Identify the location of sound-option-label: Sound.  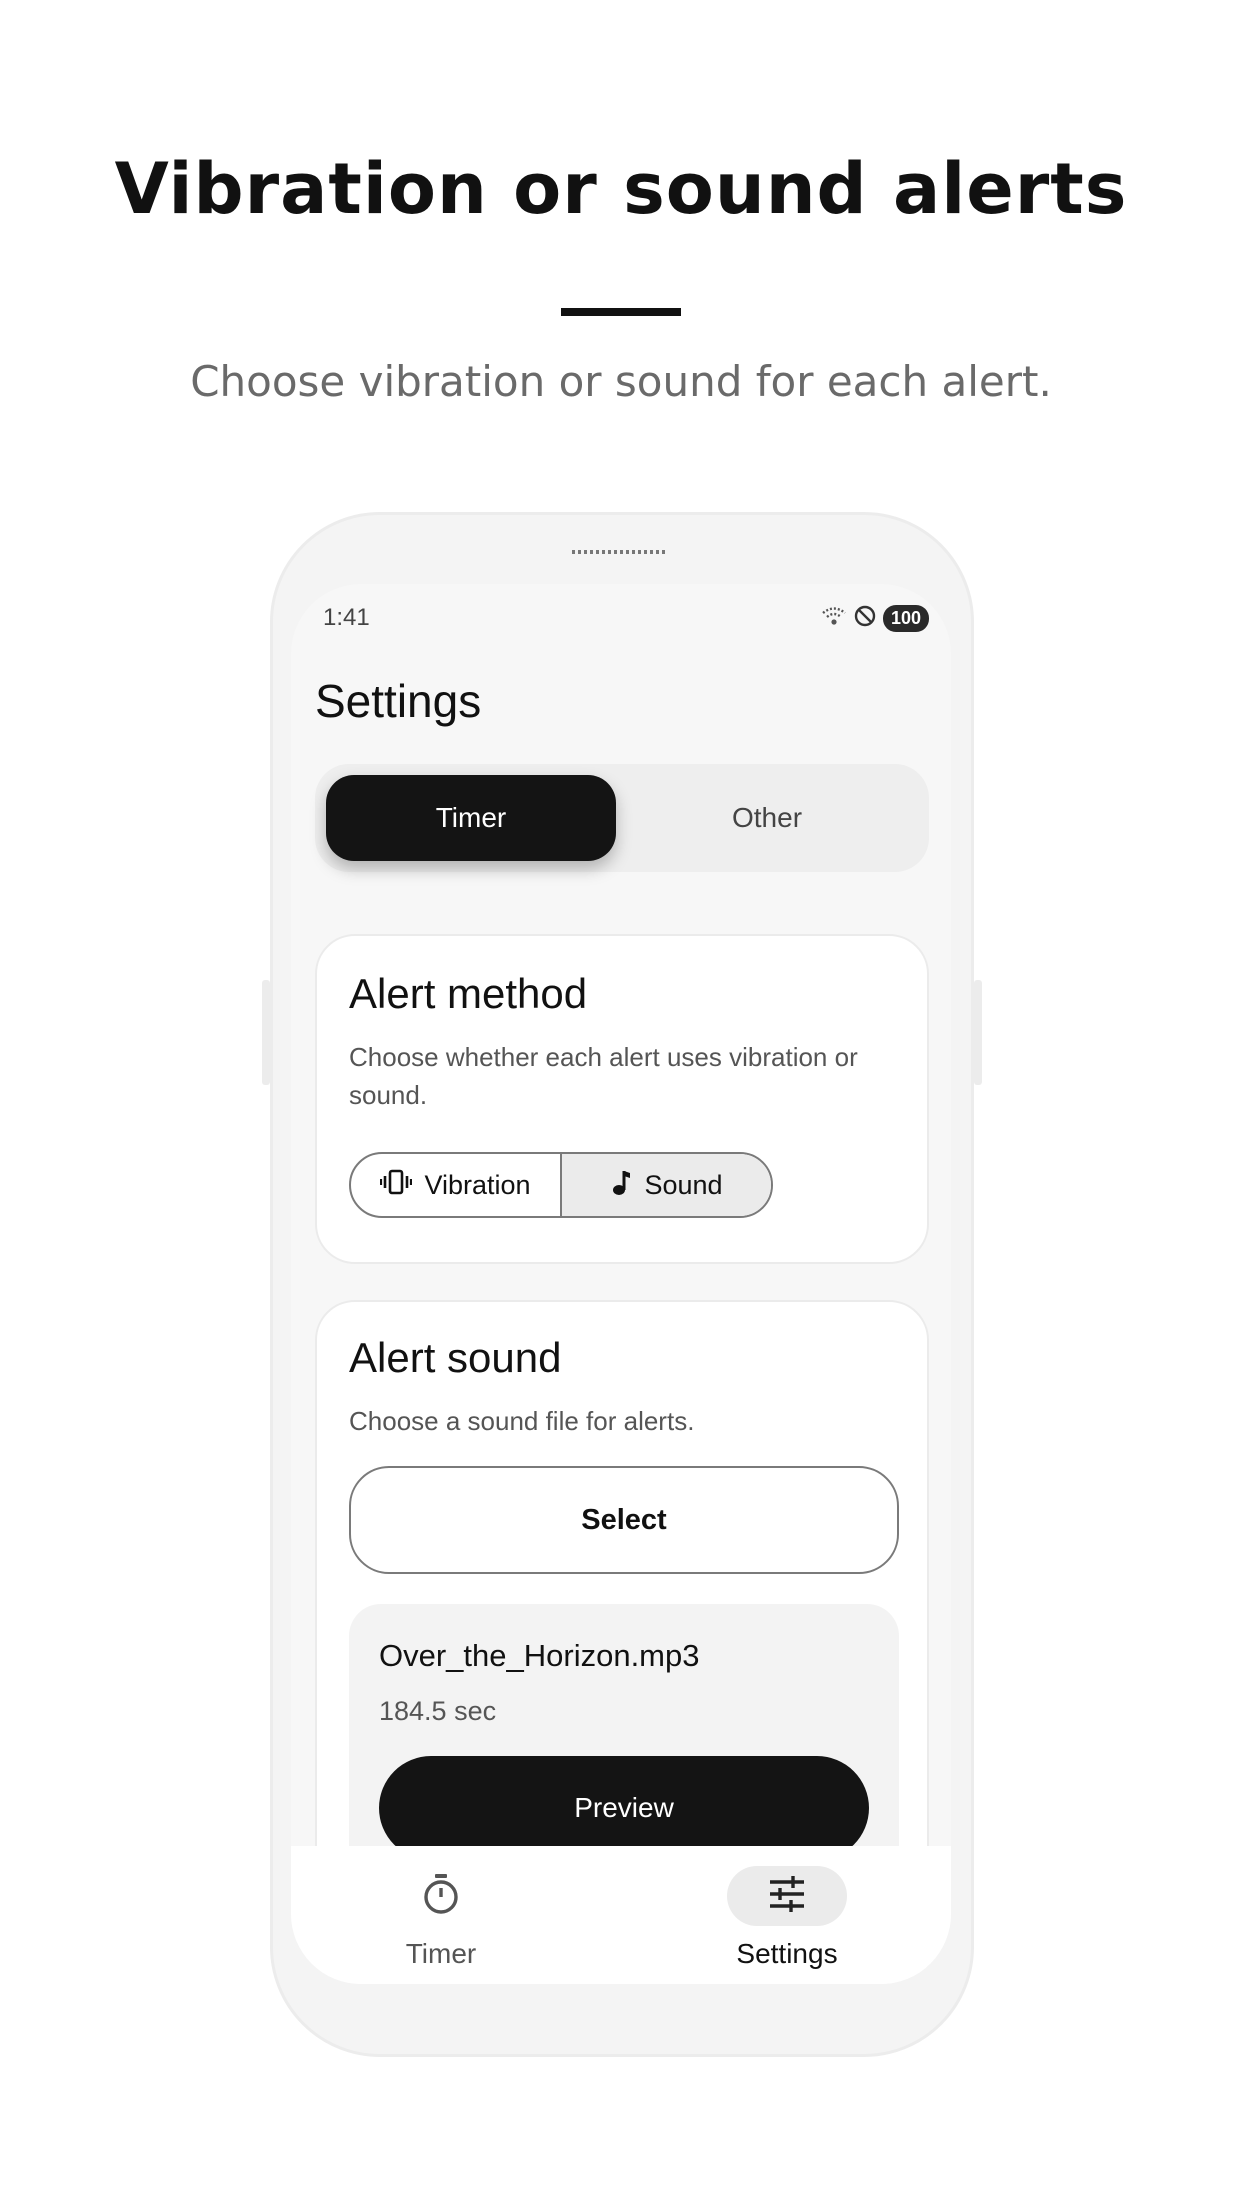
(683, 1184).